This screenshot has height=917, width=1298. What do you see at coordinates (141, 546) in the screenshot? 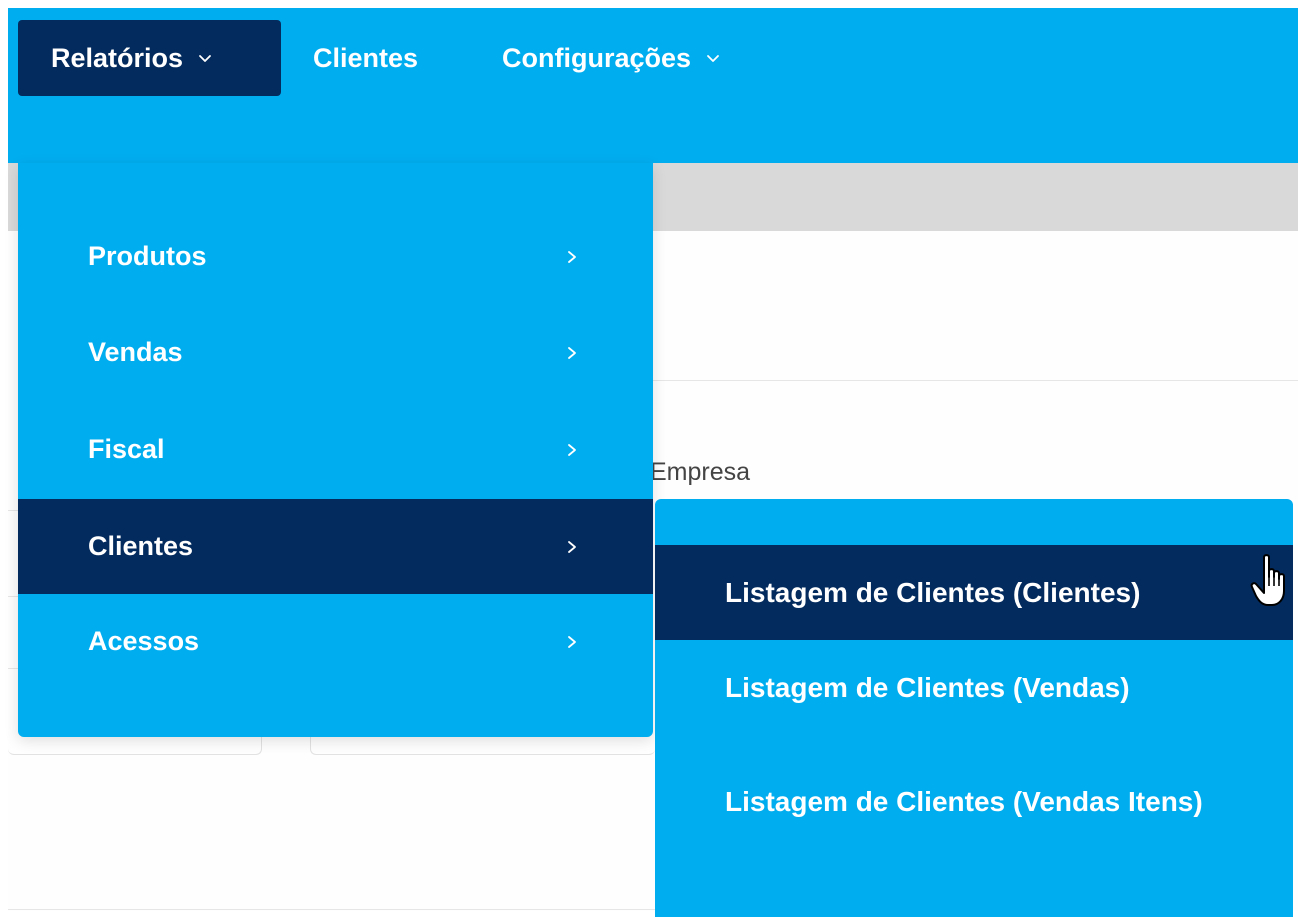
I see `menu-item-label: Clientes` at bounding box center [141, 546].